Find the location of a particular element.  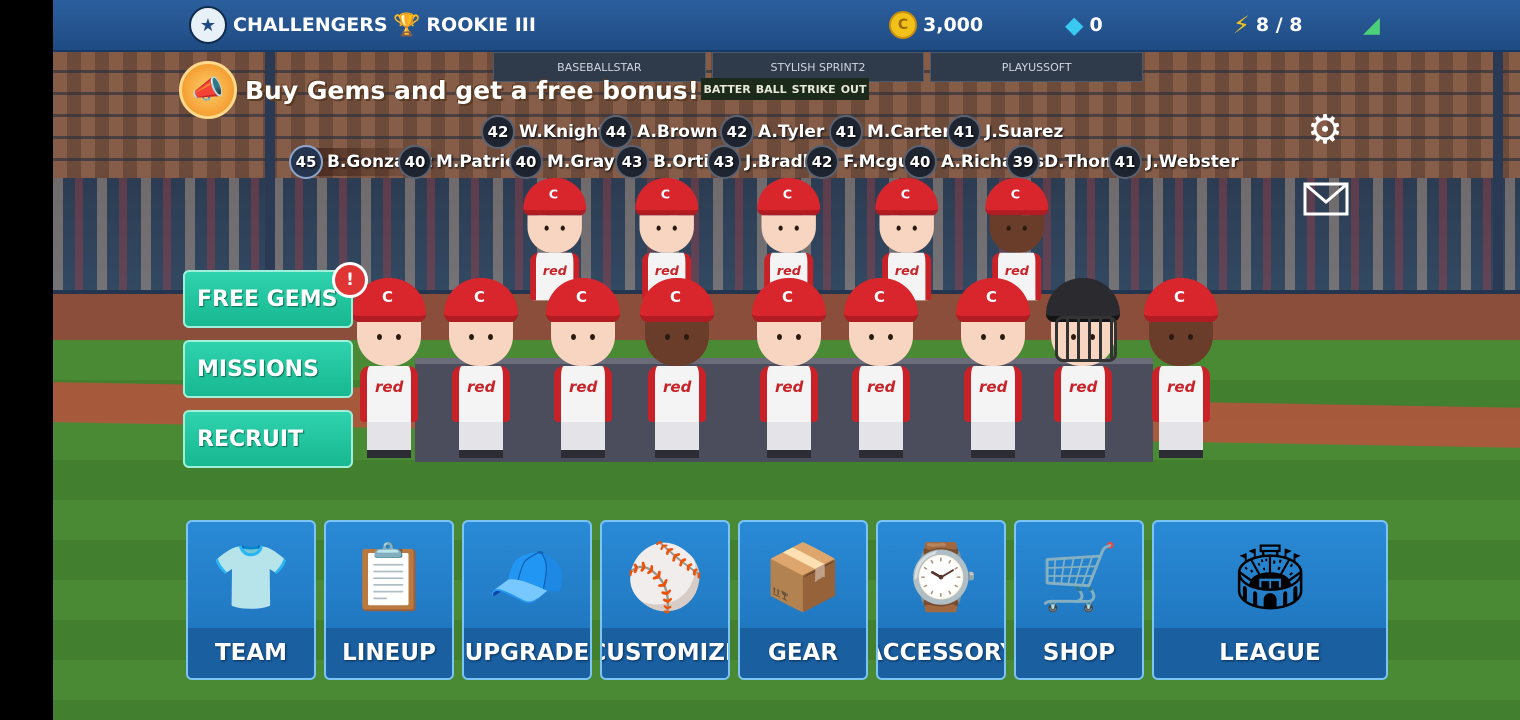

league-menu-button: 🏟 LEAGUE is located at coordinates (1270, 600).